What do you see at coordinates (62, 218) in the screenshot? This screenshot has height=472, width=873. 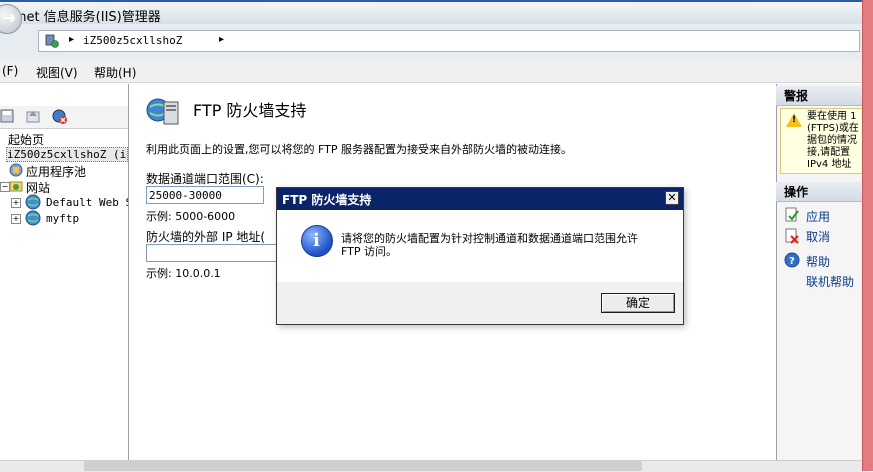 I see `tree-item-myftp: myftp` at bounding box center [62, 218].